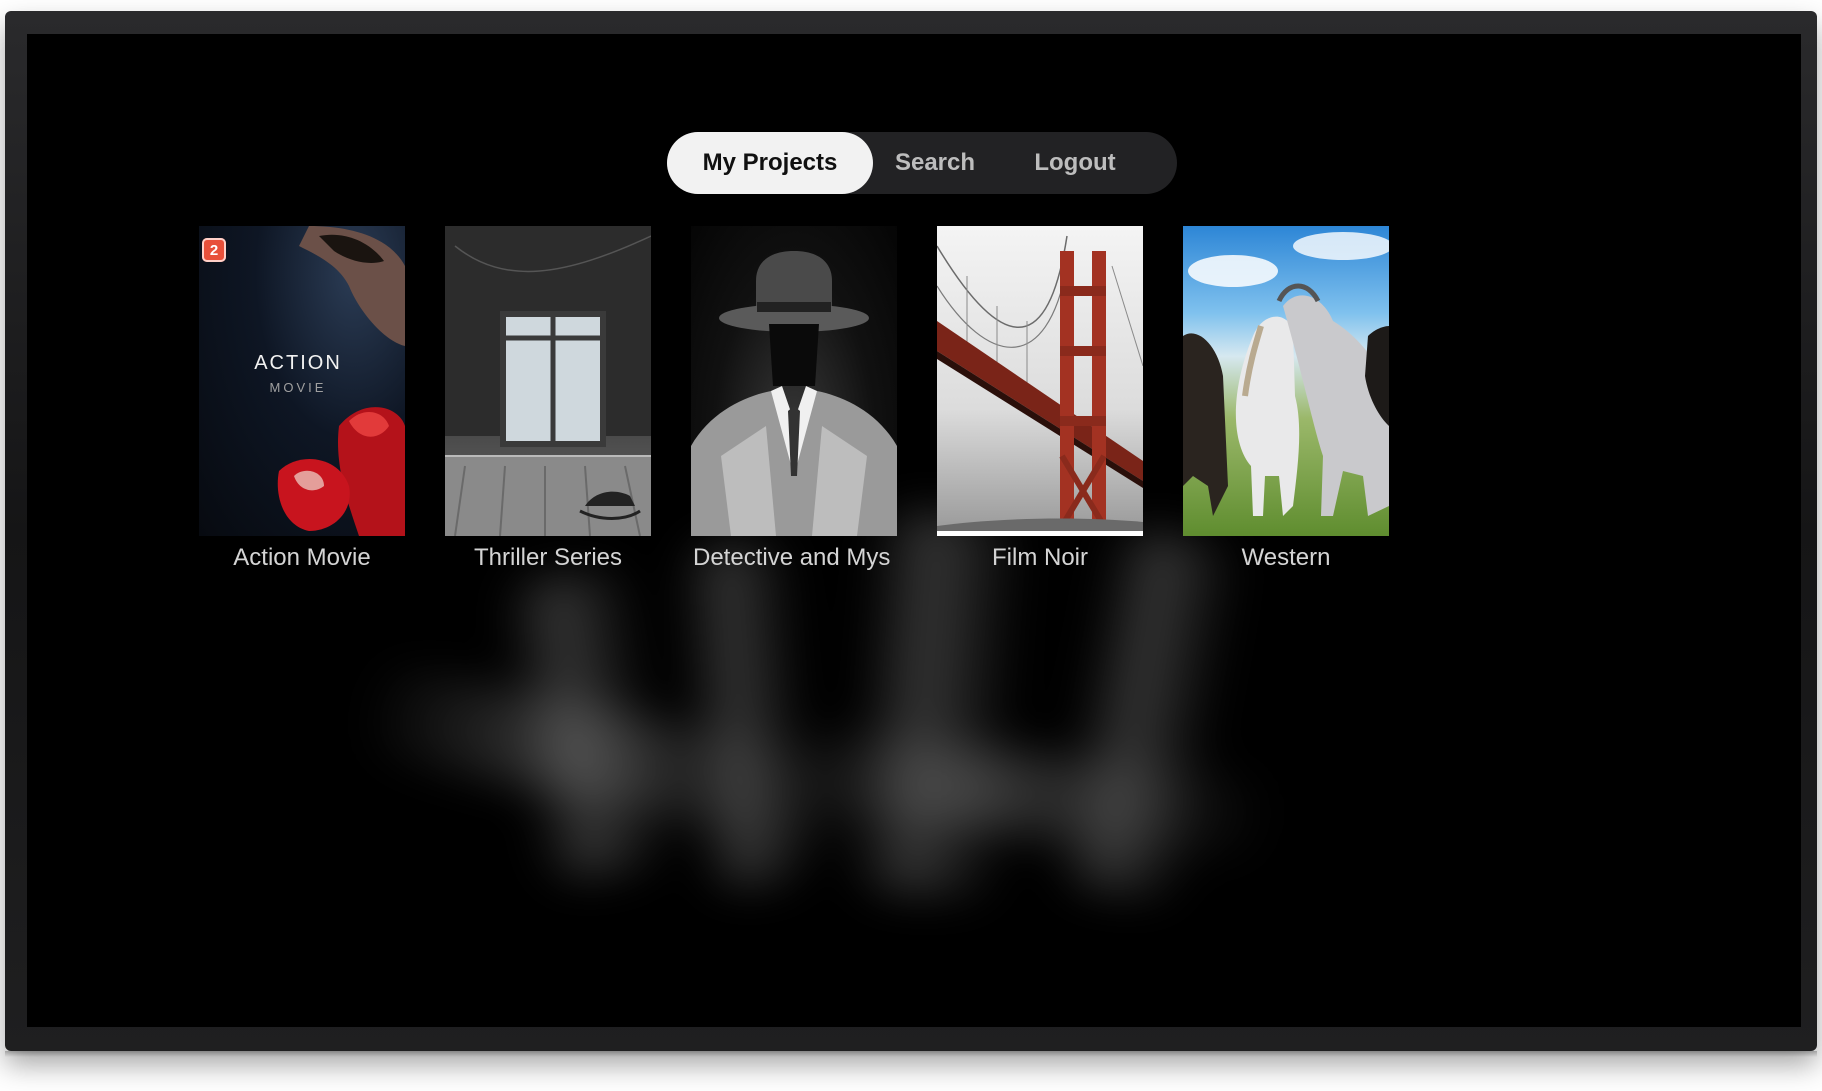  Describe the element at coordinates (298, 387) in the screenshot. I see `poster-subtitle: MOVIE` at that location.